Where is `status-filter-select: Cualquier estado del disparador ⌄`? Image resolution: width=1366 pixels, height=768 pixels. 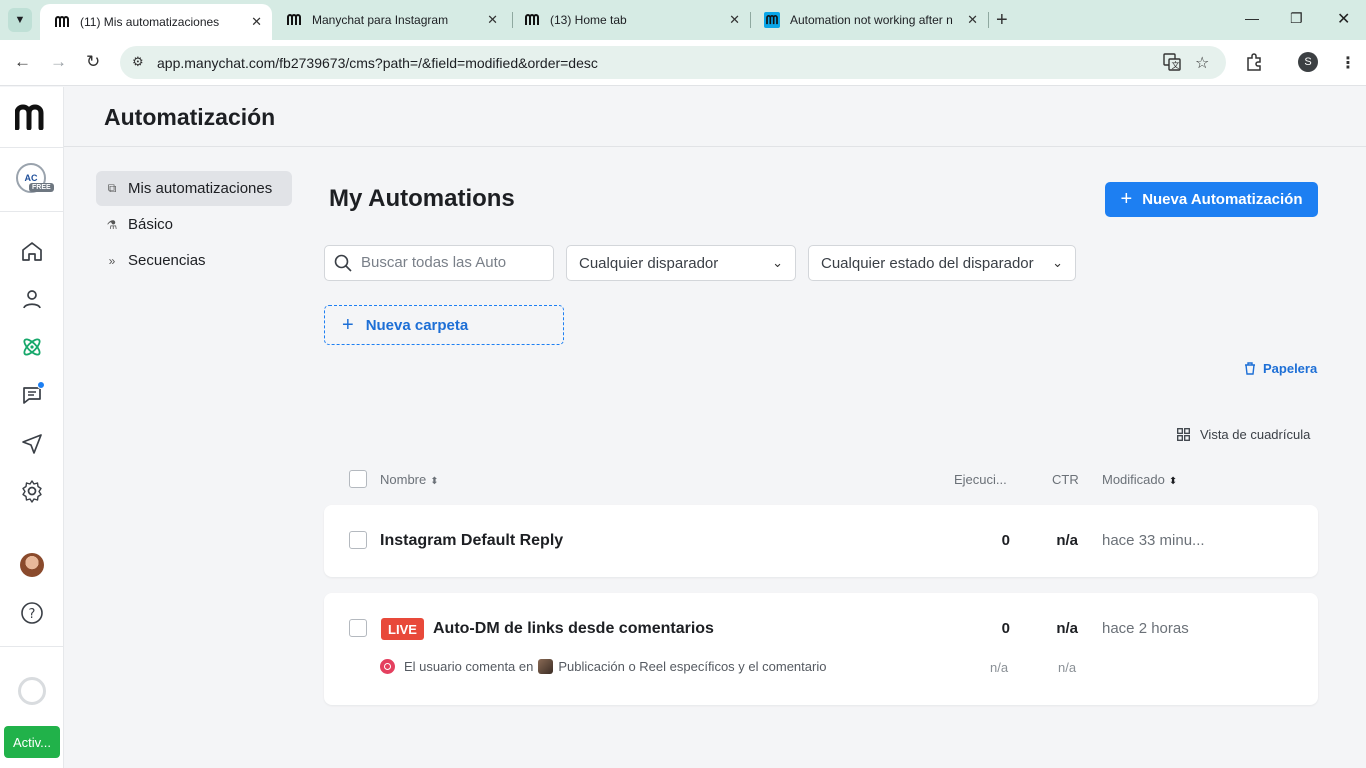 status-filter-select: Cualquier estado del disparador ⌄ is located at coordinates (942, 263).